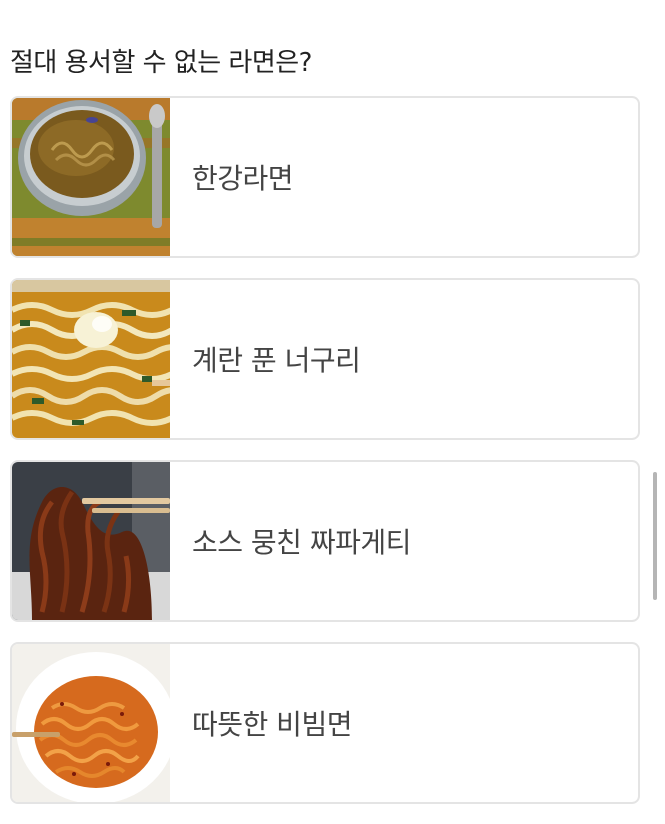 This screenshot has width=665, height=824. What do you see at coordinates (161, 63) in the screenshot?
I see `poll-question: 절대 용서할 수 없는 라면은?` at bounding box center [161, 63].